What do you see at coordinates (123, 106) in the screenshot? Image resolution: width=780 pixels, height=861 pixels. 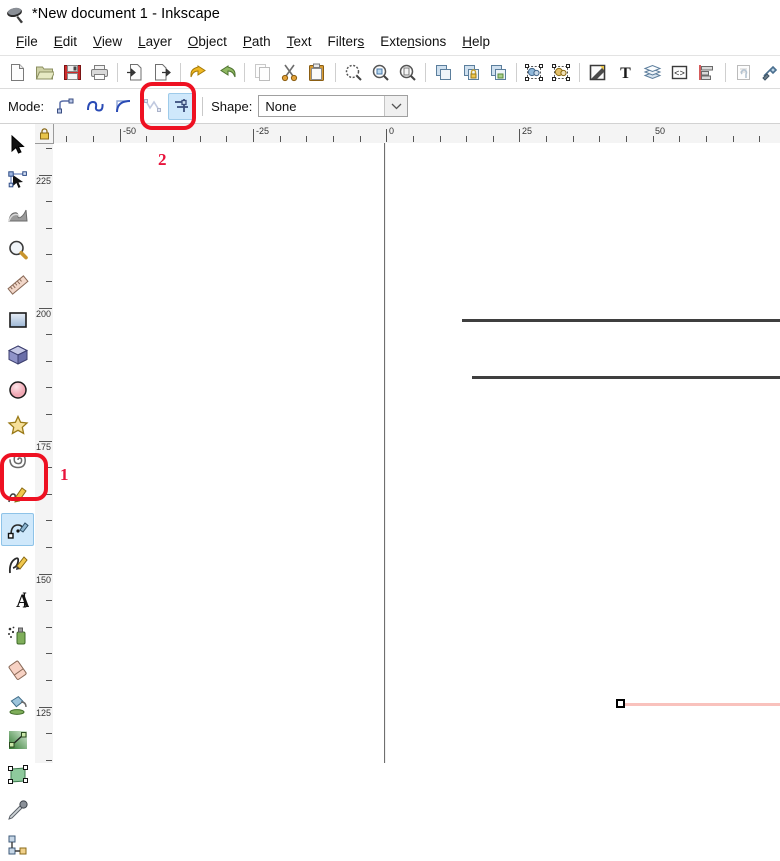 I see `bspline-path-mode-icon` at bounding box center [123, 106].